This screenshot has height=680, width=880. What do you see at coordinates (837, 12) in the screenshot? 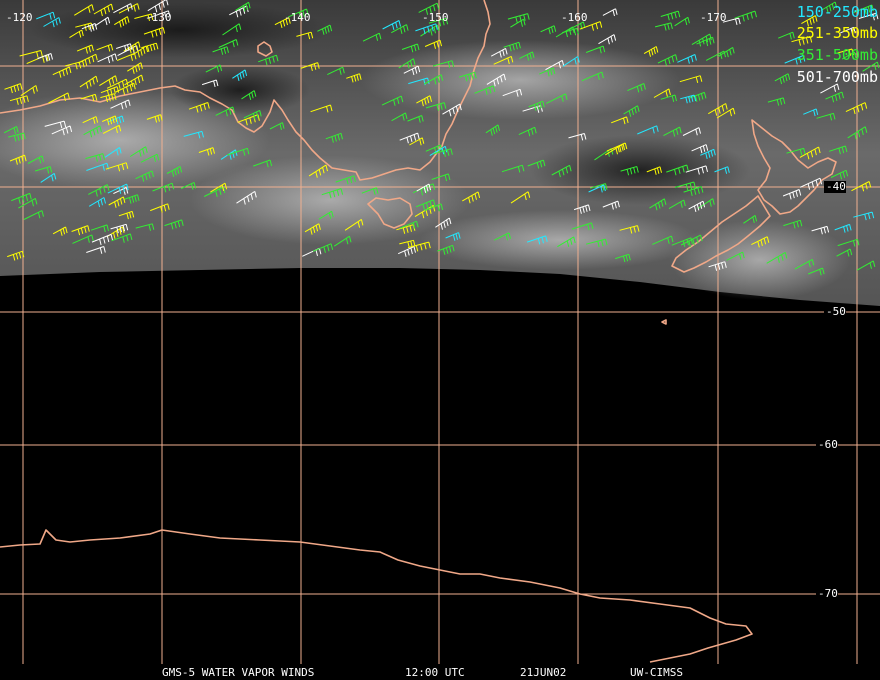
I see `legend-item-150-250mb: 150-250mb` at bounding box center [837, 12].